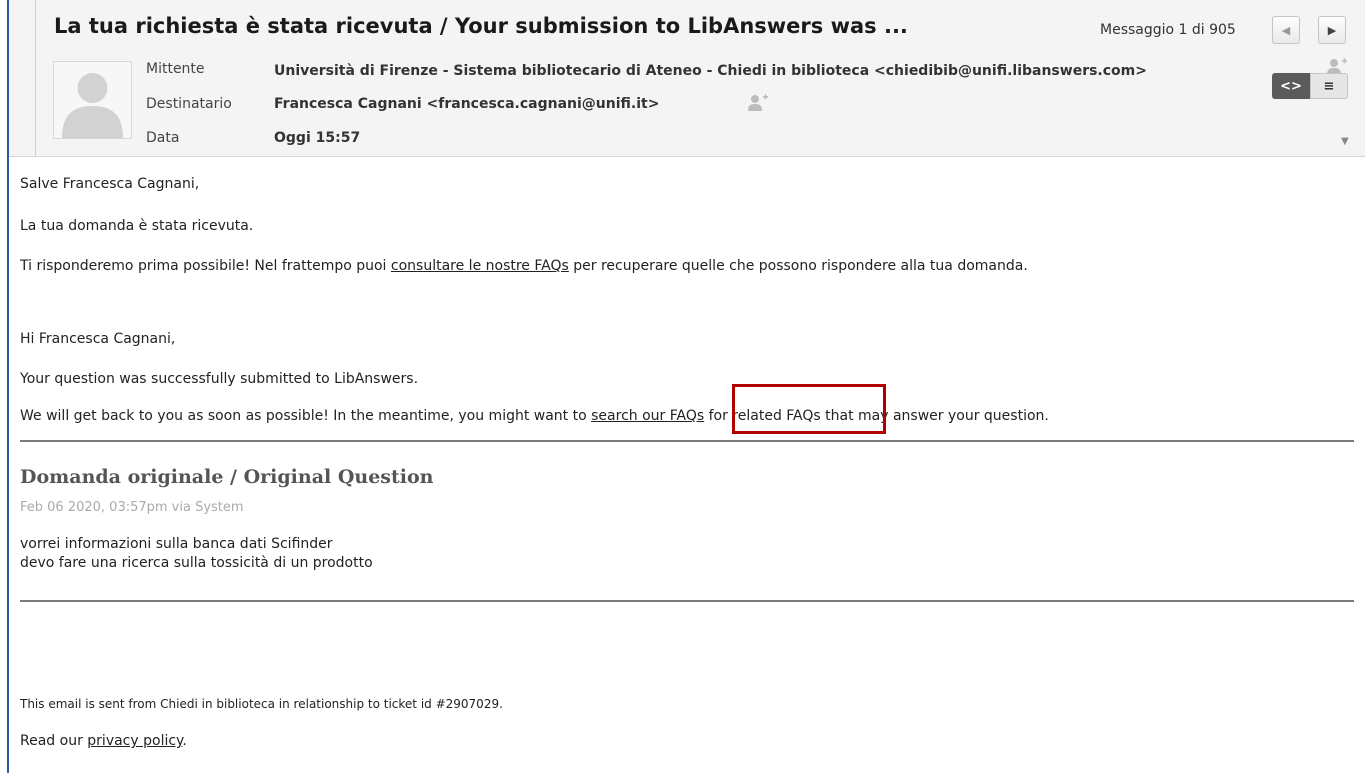 This screenshot has width=1365, height=773. I want to click on previous-message-button: ◀, so click(1286, 30).